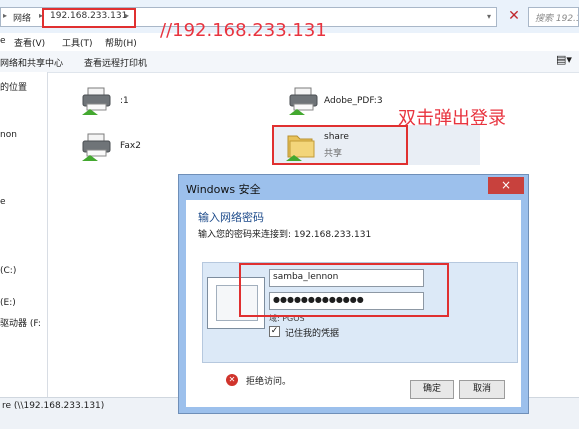 This screenshot has height=429, width=579. What do you see at coordinates (97, 147) in the screenshot?
I see `fax-printer-icon` at bounding box center [97, 147].